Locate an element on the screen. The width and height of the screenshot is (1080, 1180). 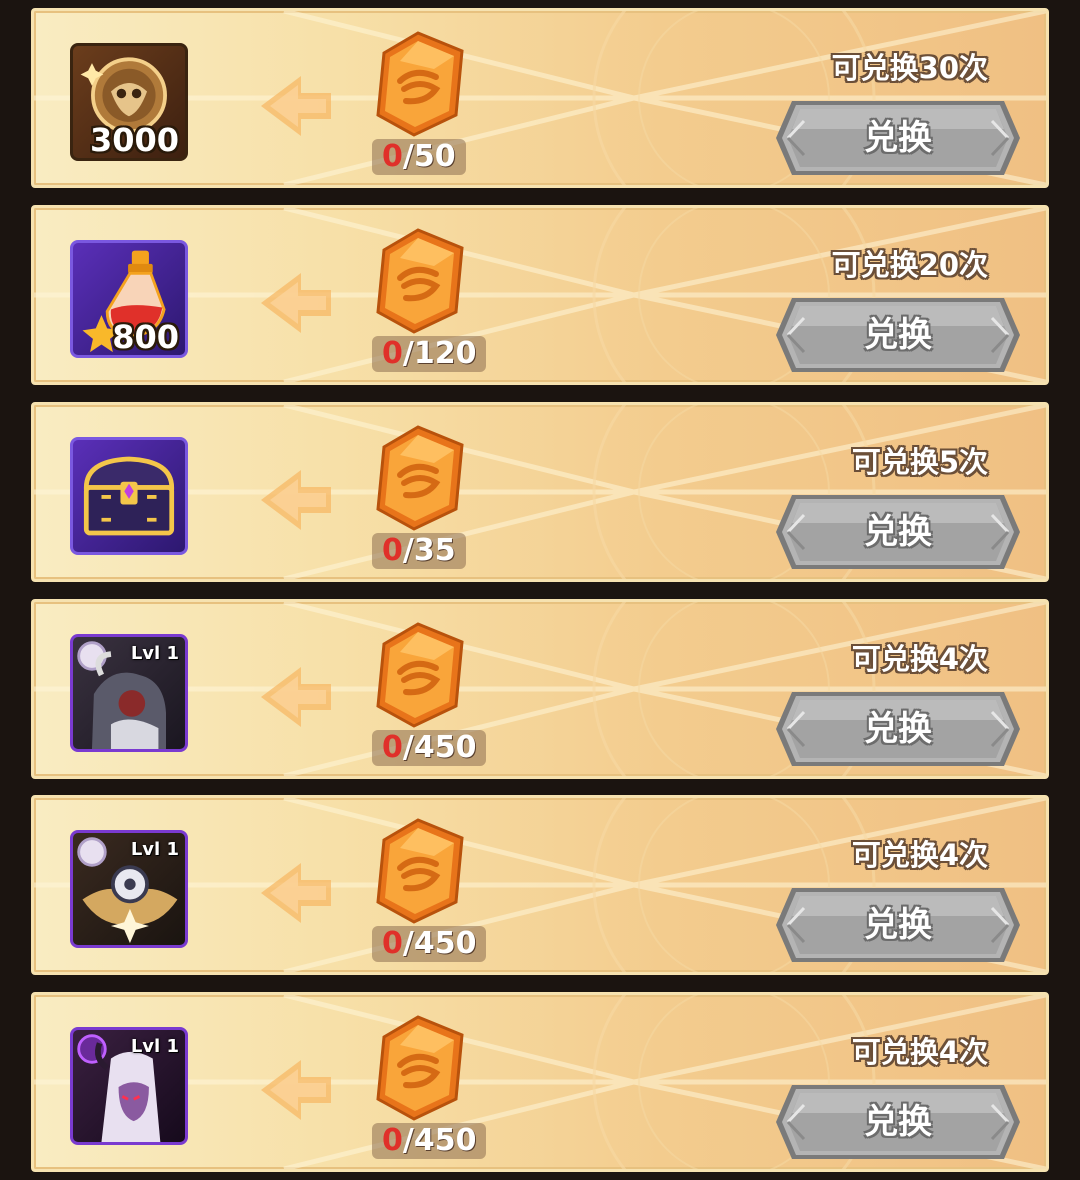
gold-mask-coin-icon: 3000 is located at coordinates (129, 102).